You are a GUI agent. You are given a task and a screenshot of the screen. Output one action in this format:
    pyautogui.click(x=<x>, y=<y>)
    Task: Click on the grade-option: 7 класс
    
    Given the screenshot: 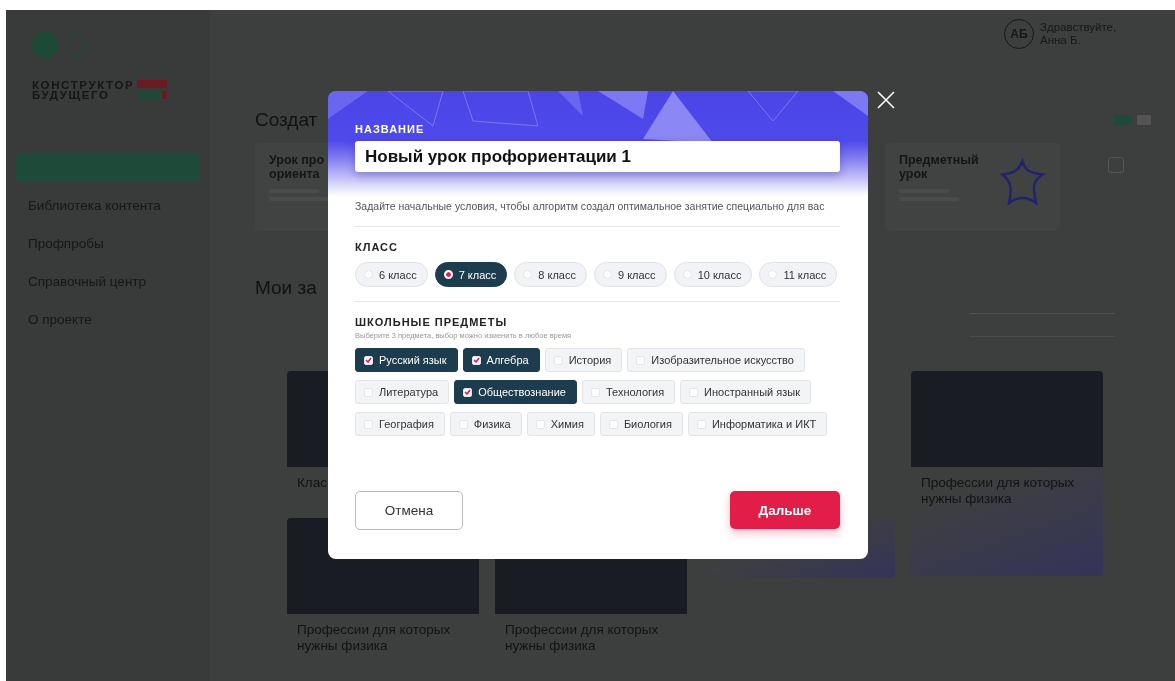 What is the action you would take?
    pyautogui.click(x=471, y=274)
    